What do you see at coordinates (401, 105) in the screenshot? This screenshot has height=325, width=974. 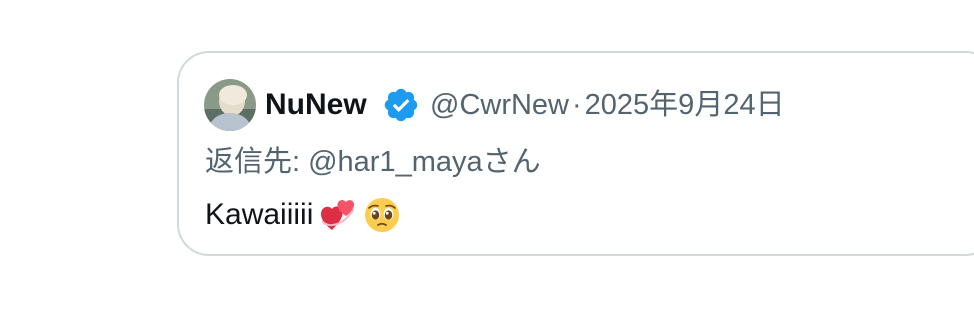 I see `verified-badge-icon` at bounding box center [401, 105].